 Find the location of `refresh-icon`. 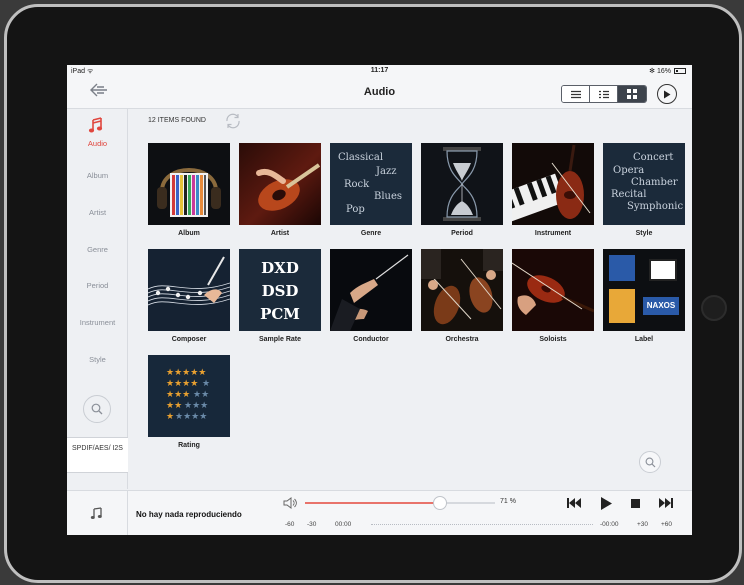

refresh-icon is located at coordinates (233, 121).